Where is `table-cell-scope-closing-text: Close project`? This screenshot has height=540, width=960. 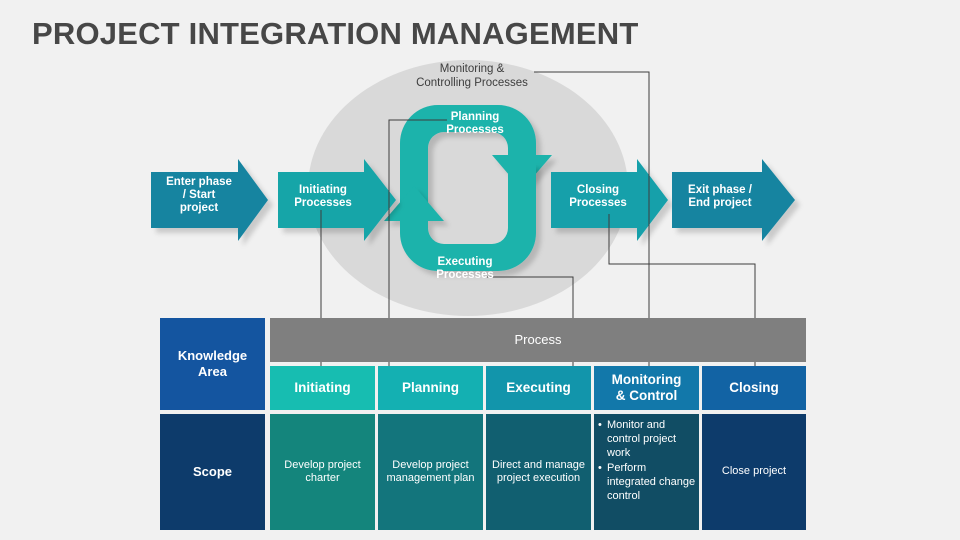
table-cell-scope-closing-text: Close project is located at coordinates (754, 471).